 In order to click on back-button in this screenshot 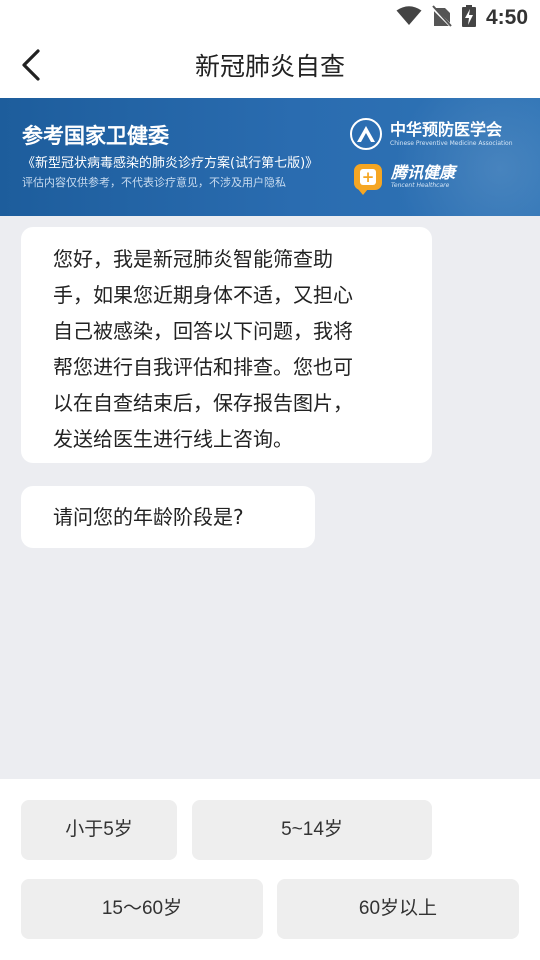, I will do `click(31, 67)`.